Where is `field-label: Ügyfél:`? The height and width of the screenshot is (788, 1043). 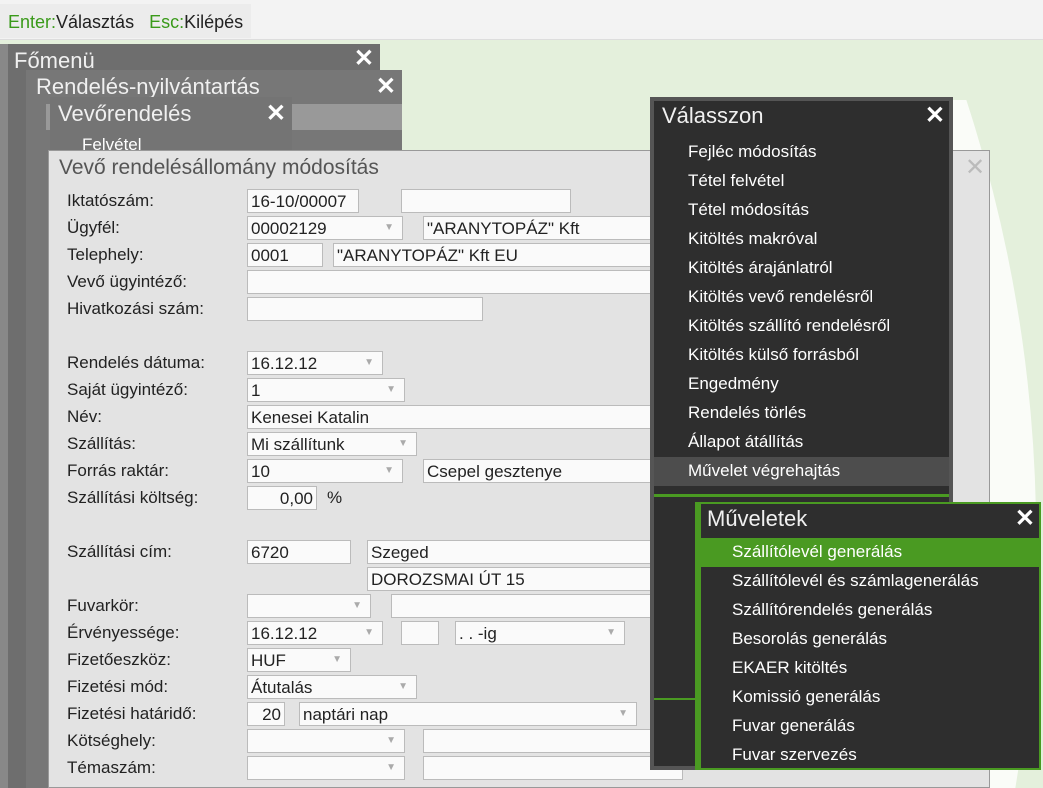 field-label: Ügyfél: is located at coordinates (93, 227).